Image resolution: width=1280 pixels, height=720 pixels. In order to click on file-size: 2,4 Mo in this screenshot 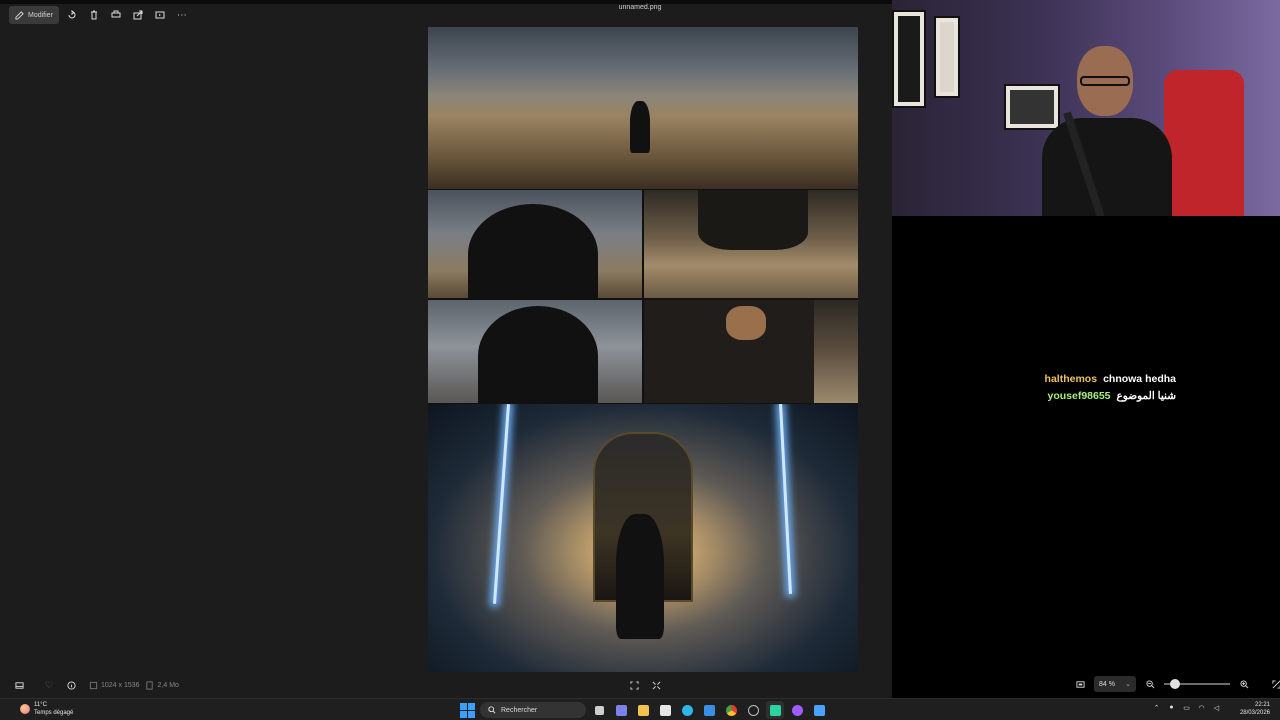, I will do `click(168, 685)`.